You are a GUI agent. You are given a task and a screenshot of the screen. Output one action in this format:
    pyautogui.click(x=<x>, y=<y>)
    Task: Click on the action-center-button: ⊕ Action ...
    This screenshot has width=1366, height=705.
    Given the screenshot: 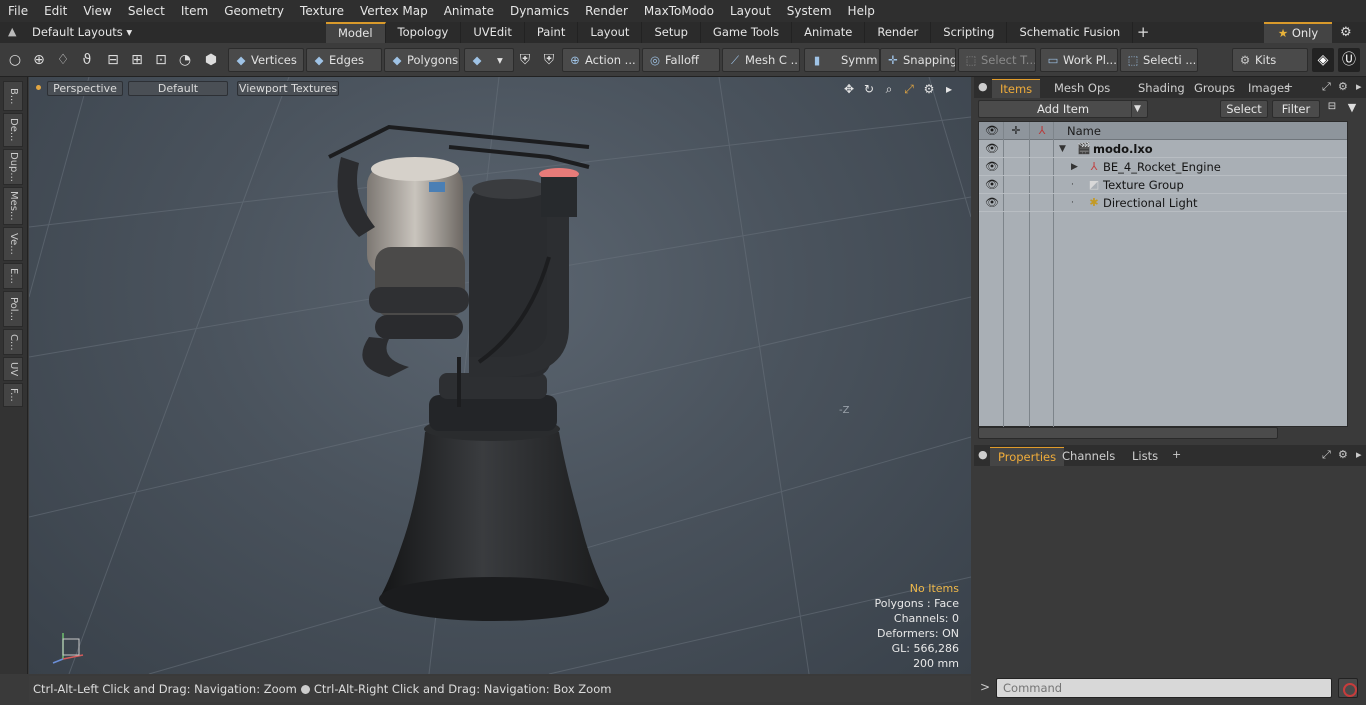 What is the action you would take?
    pyautogui.click(x=601, y=60)
    